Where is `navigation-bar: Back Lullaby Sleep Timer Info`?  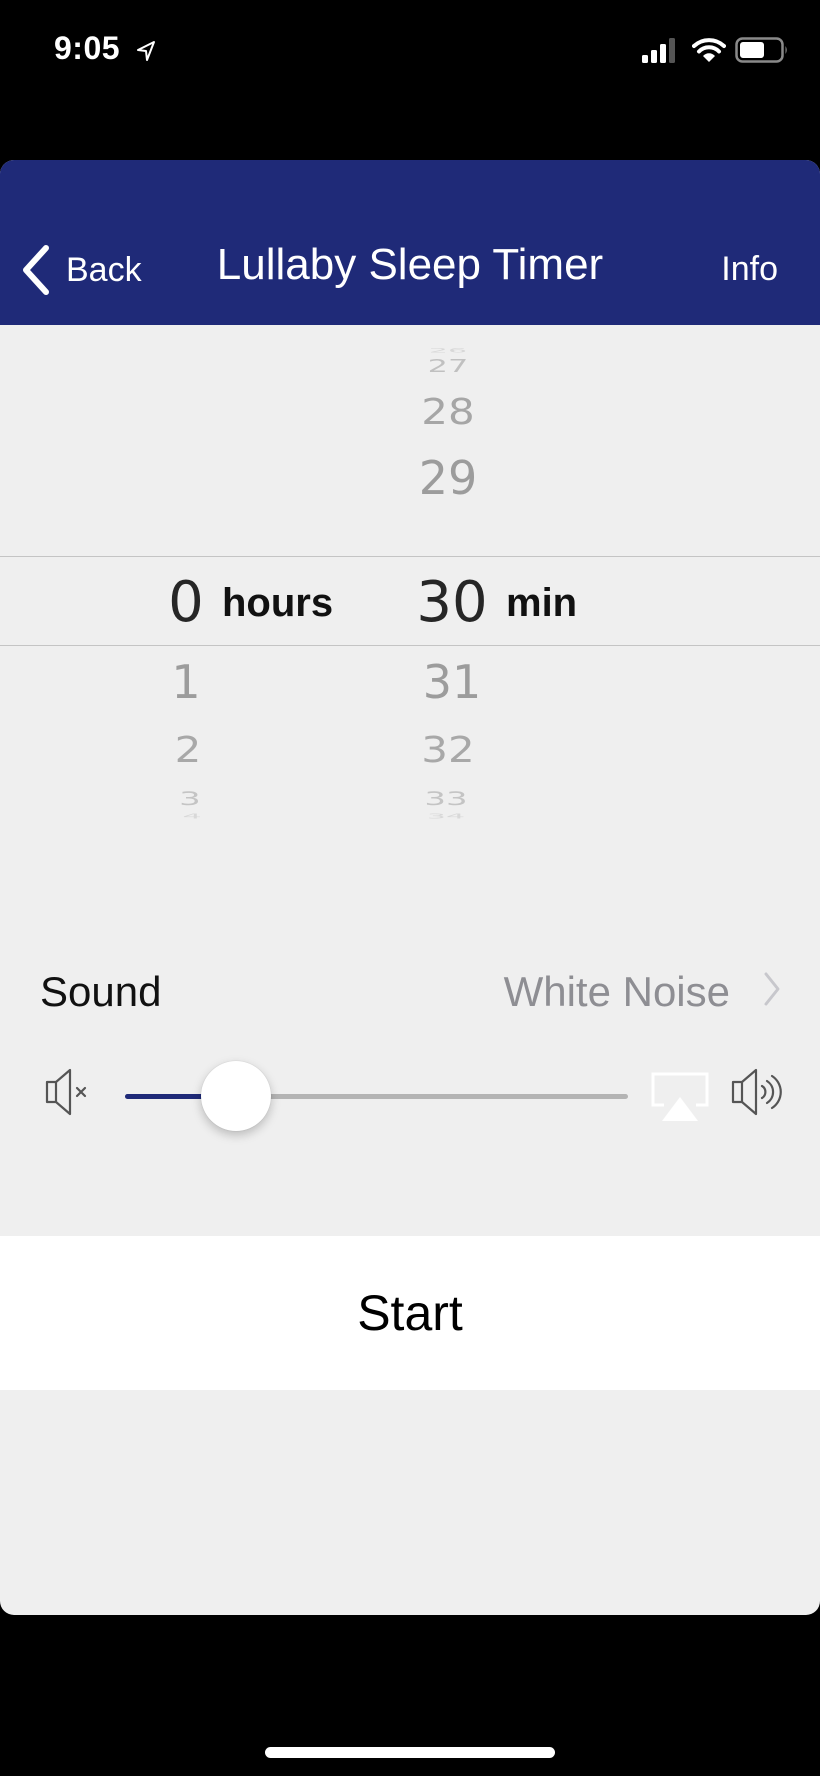 navigation-bar: Back Lullaby Sleep Timer Info is located at coordinates (410, 242).